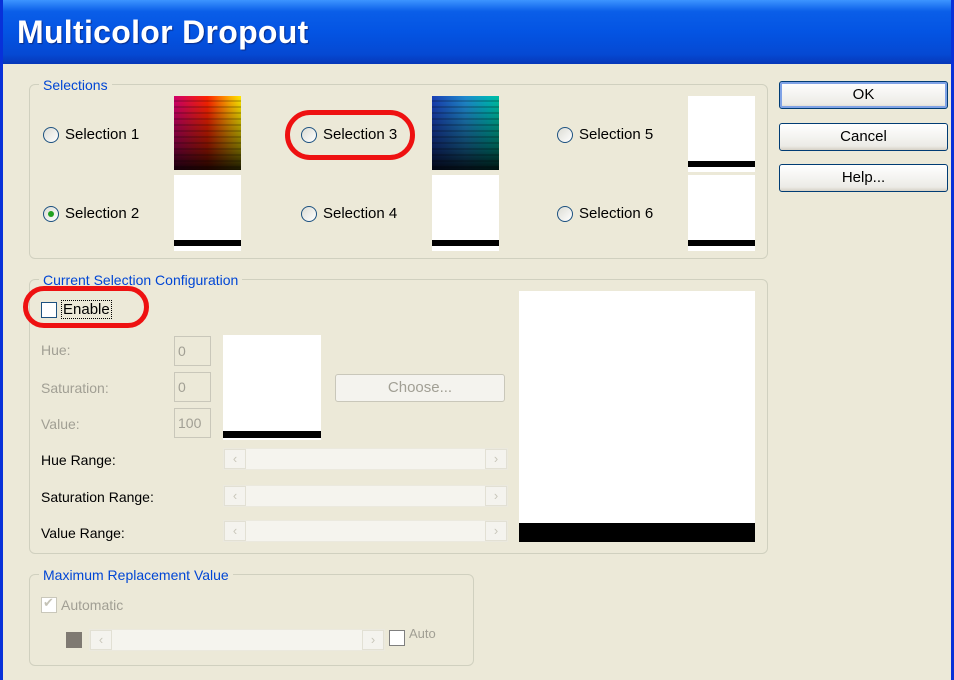 The height and width of the screenshot is (680, 954). What do you see at coordinates (616, 134) in the screenshot?
I see `selection-5-label: Selection 5` at bounding box center [616, 134].